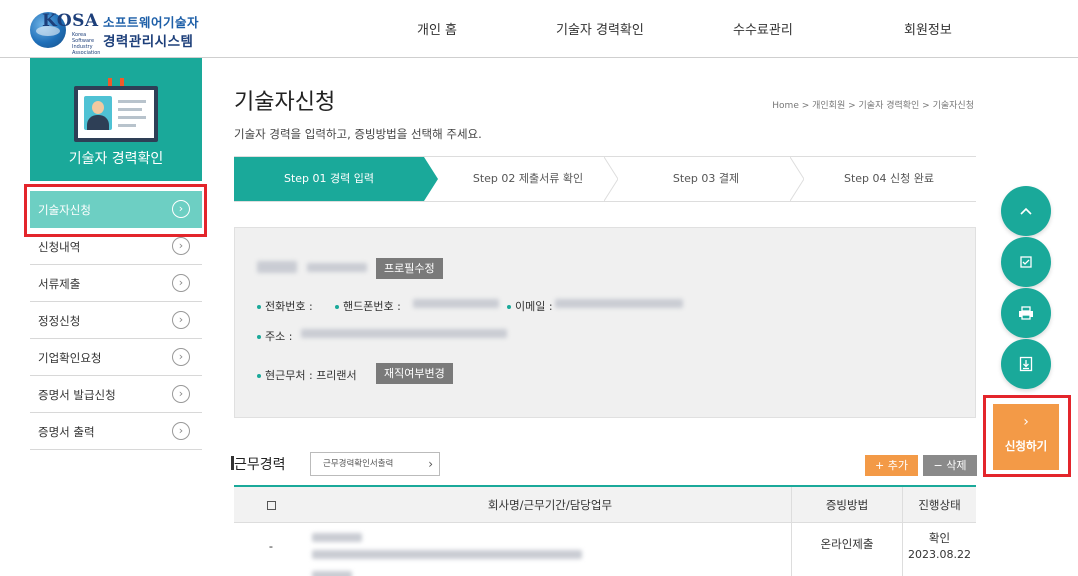 The height and width of the screenshot is (576, 1078). What do you see at coordinates (528, 178) in the screenshot?
I see `step-2: Step 02 제출서류 확인` at bounding box center [528, 178].